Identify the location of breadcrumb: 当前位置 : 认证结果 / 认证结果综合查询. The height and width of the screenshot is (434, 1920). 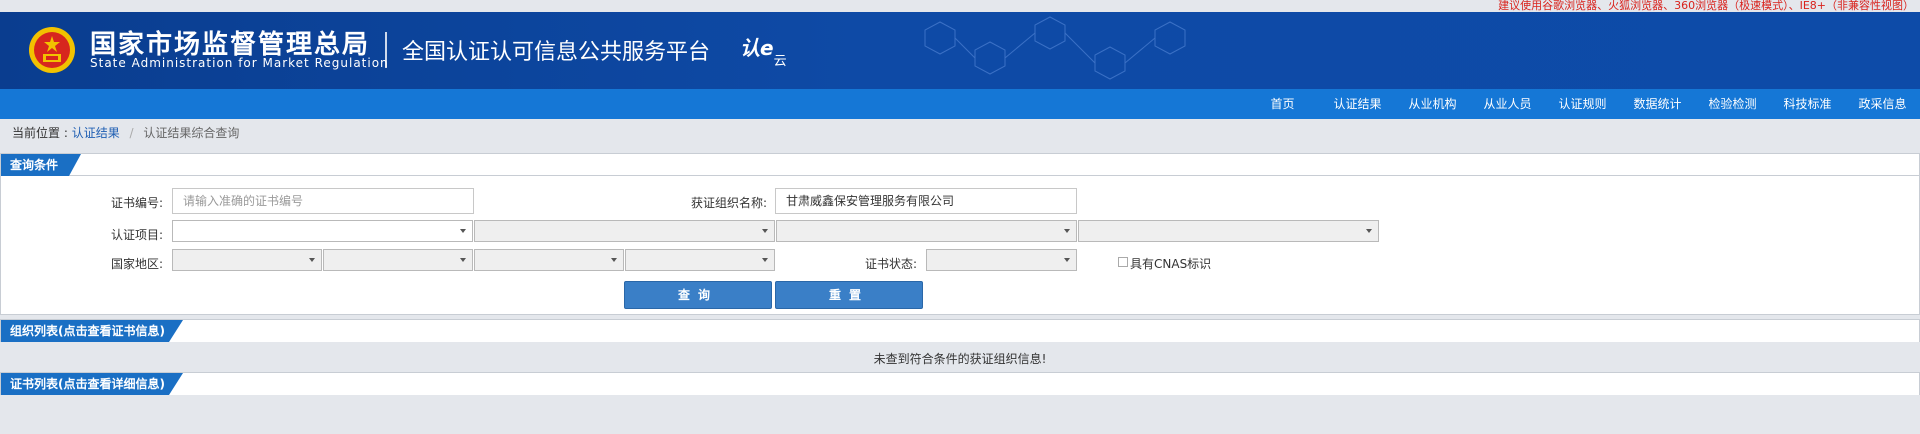
(125, 132).